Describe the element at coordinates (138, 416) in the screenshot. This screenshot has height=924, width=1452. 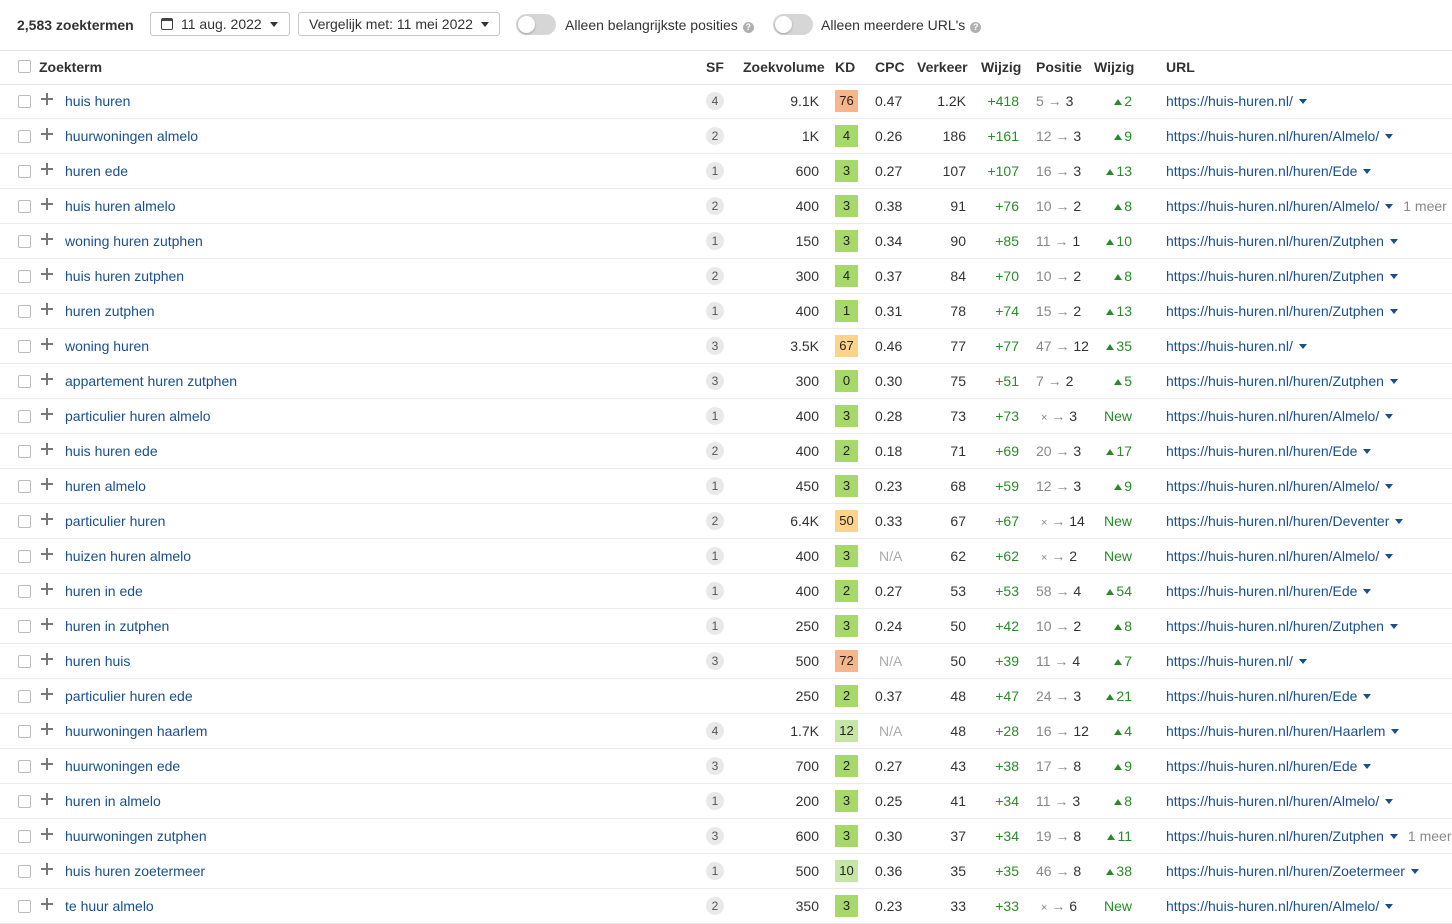
I see `keyword-link: particulier huren almelo` at that location.